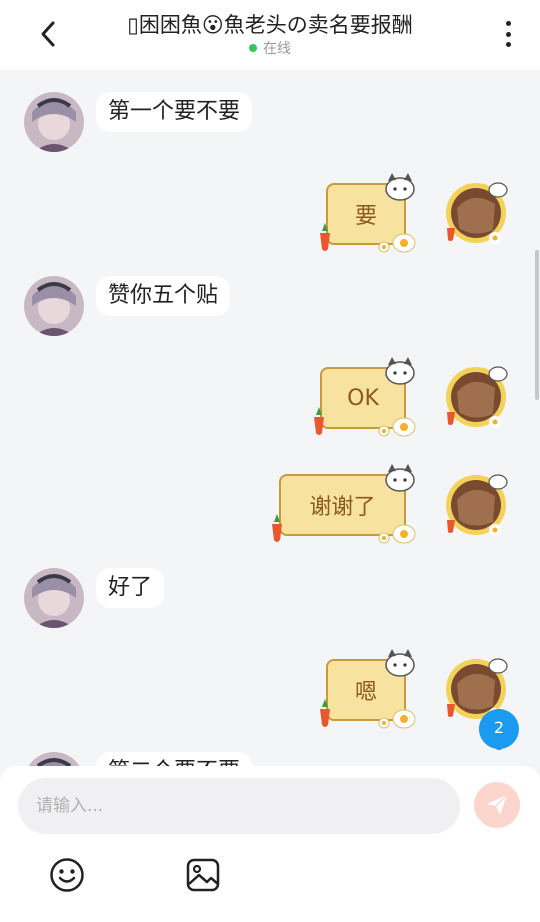 The height and width of the screenshot is (922, 540). Describe the element at coordinates (365, 692) in the screenshot. I see `message-text: 嗯` at that location.